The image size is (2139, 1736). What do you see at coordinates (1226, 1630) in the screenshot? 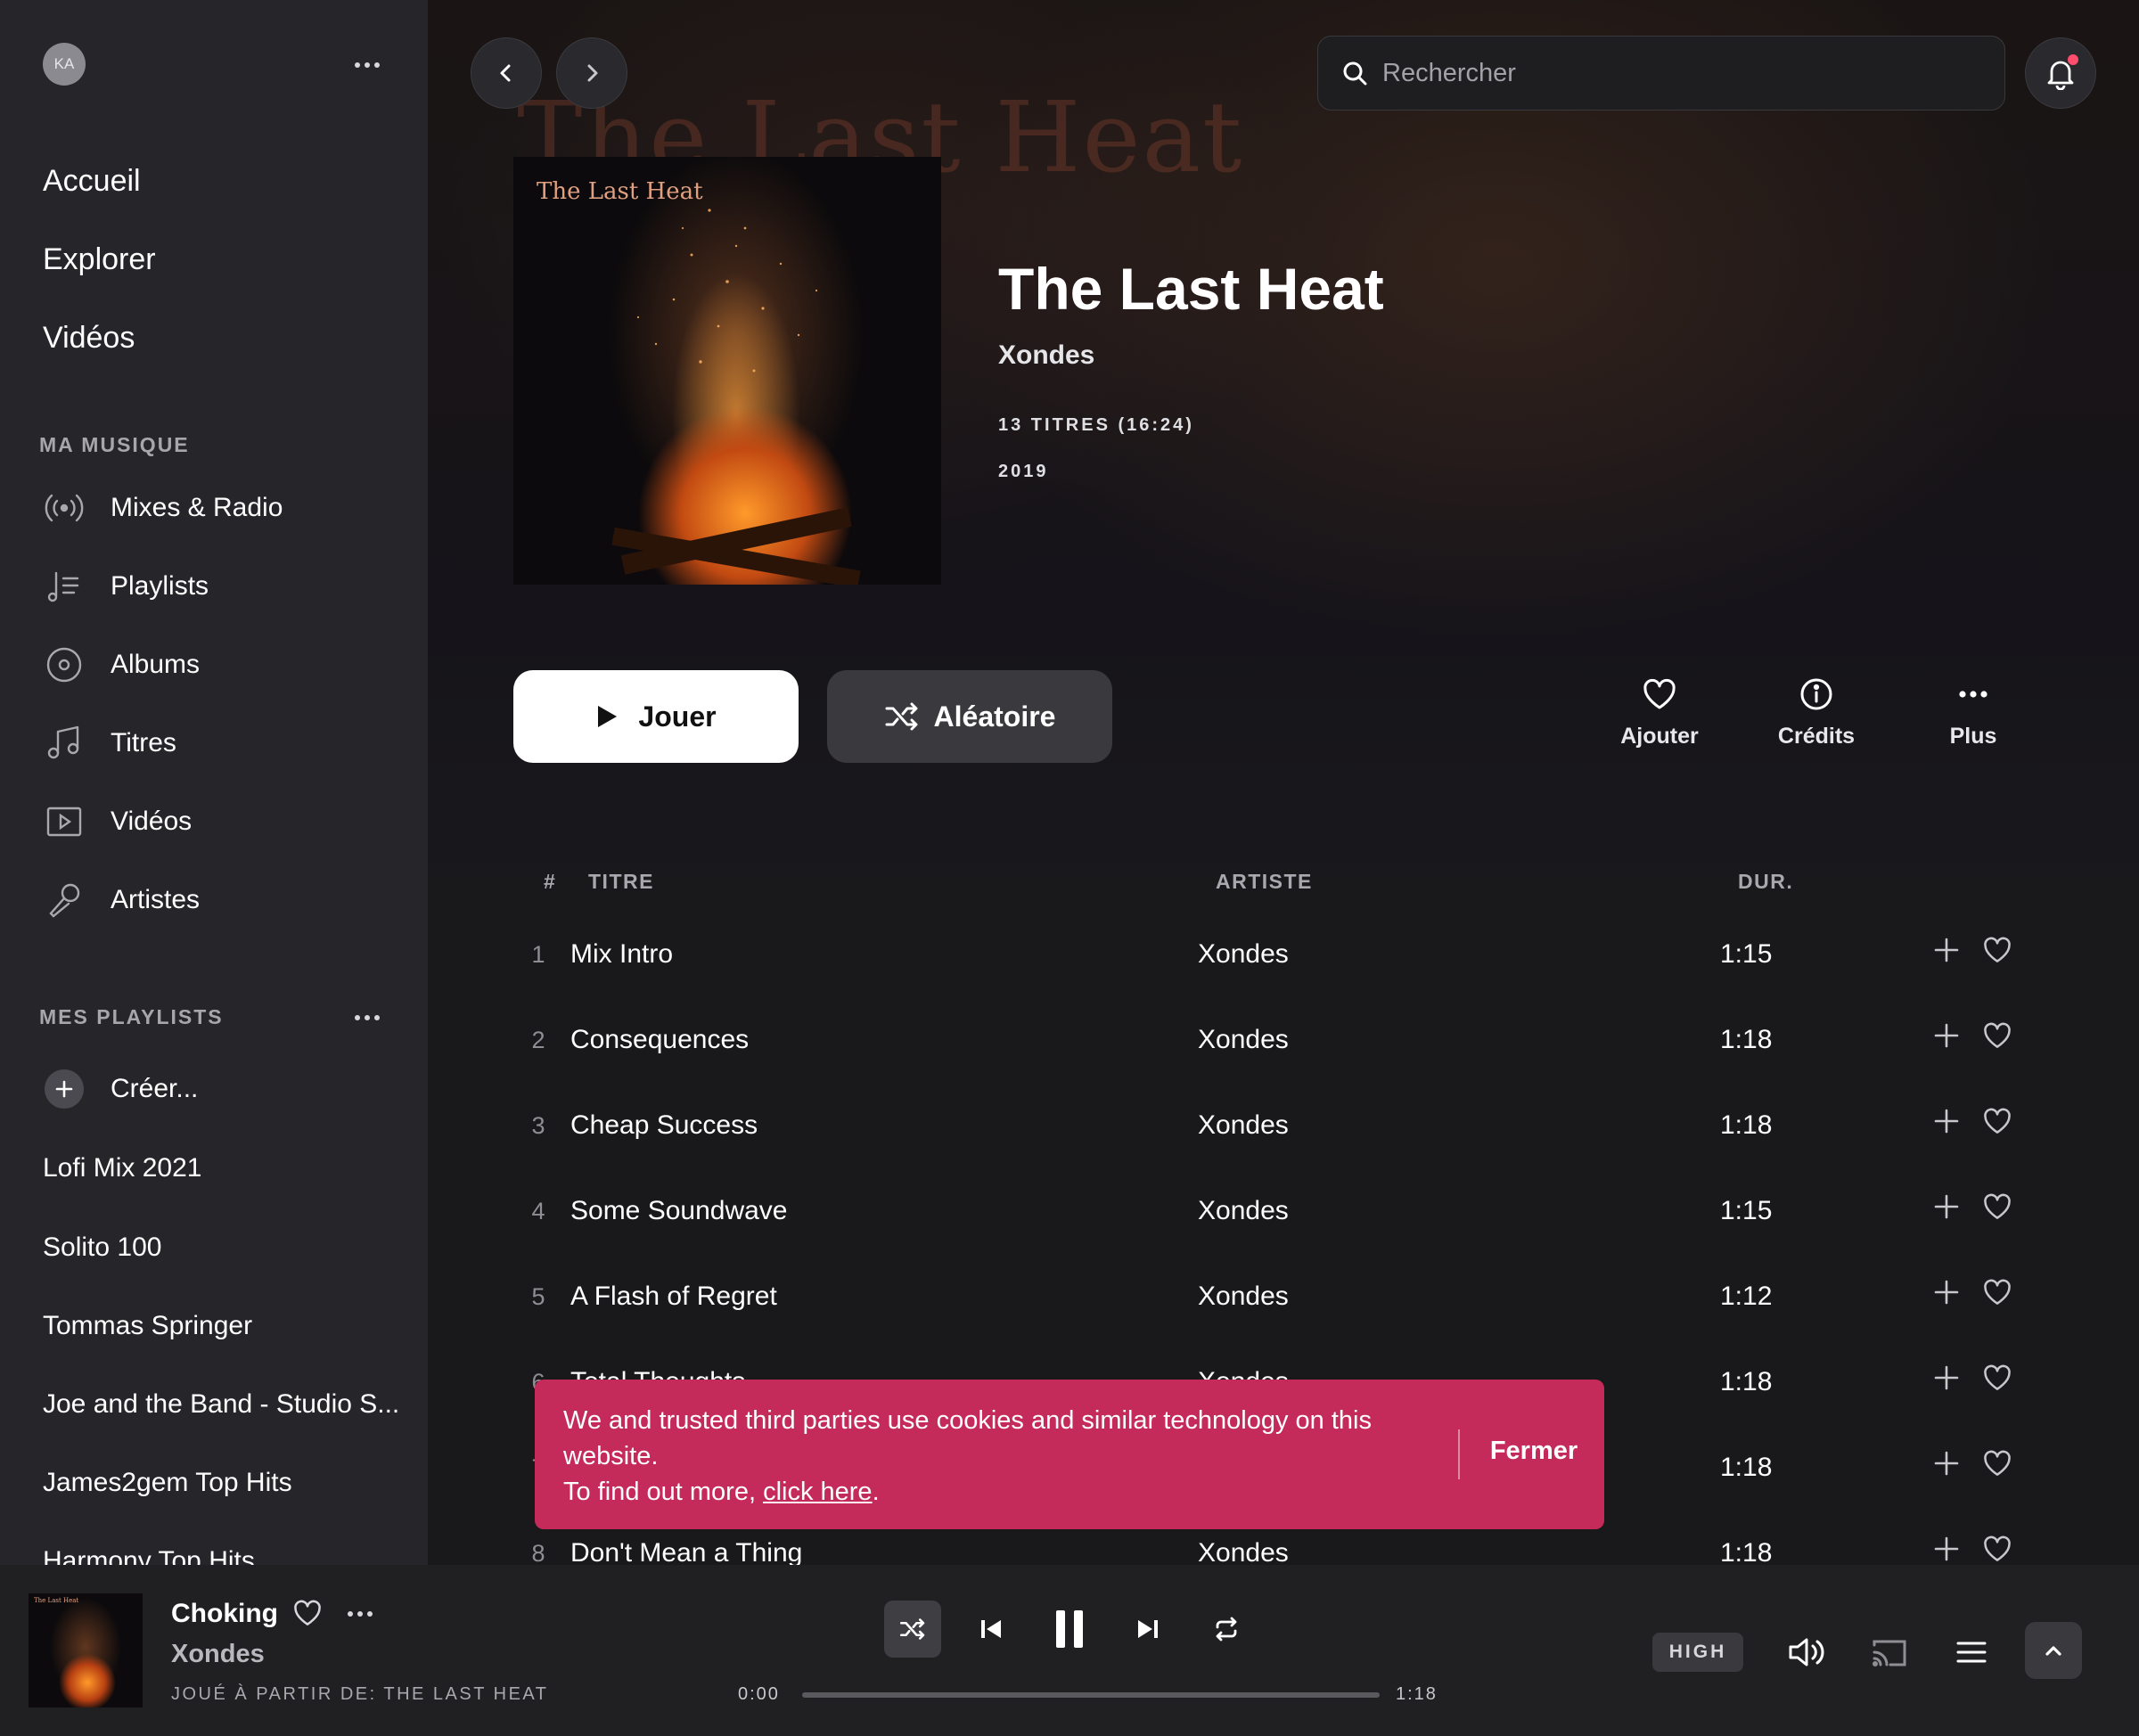
I see `repeat-button` at bounding box center [1226, 1630].